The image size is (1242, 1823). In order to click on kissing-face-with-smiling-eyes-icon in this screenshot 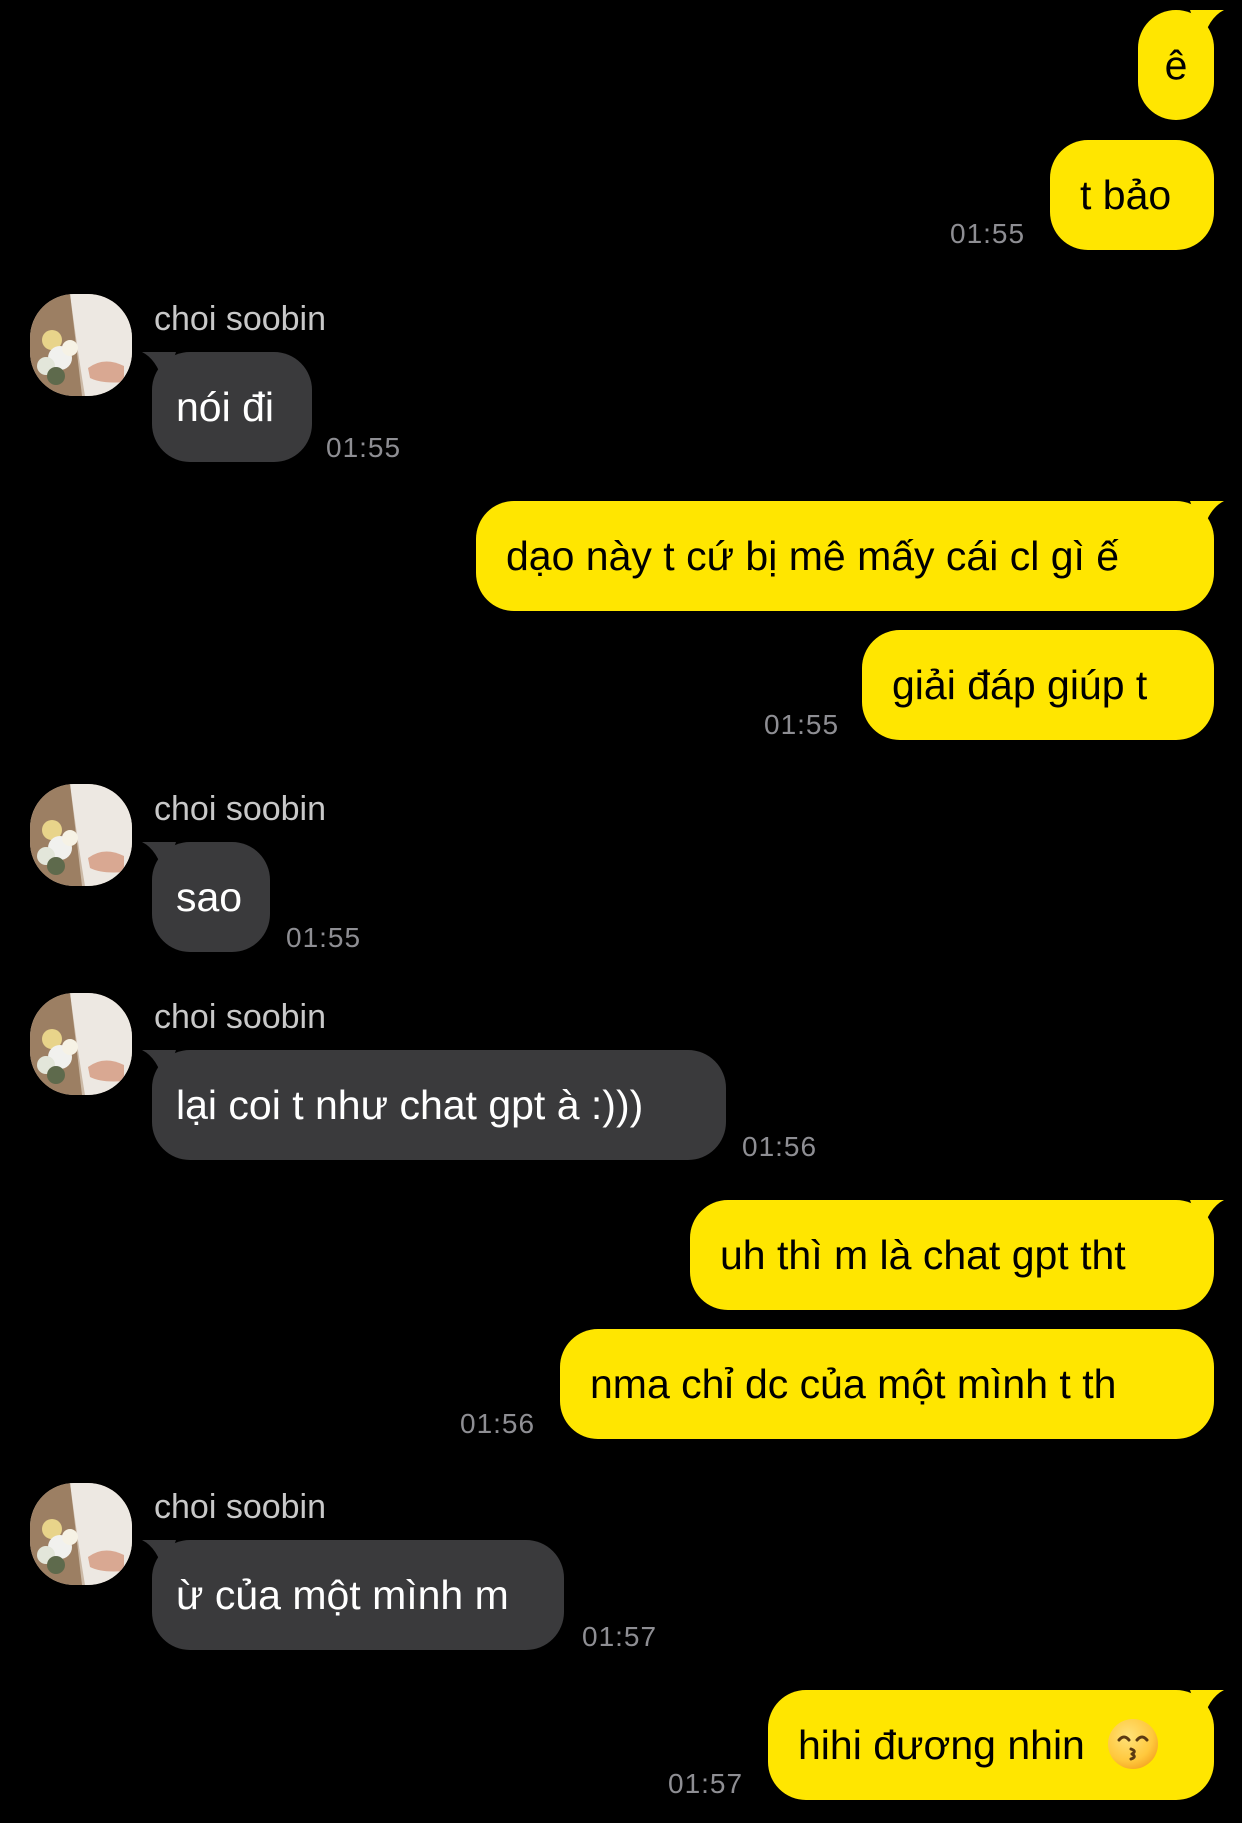, I will do `click(1133, 1744)`.